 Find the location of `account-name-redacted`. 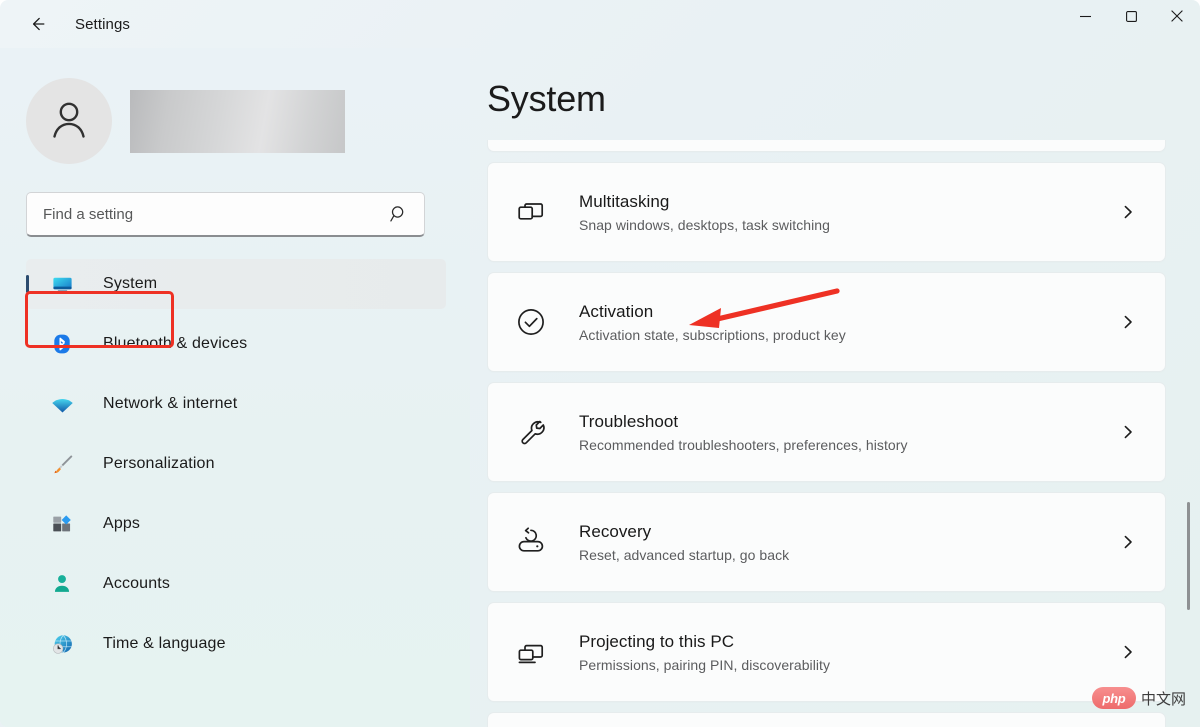

account-name-redacted is located at coordinates (237, 121).